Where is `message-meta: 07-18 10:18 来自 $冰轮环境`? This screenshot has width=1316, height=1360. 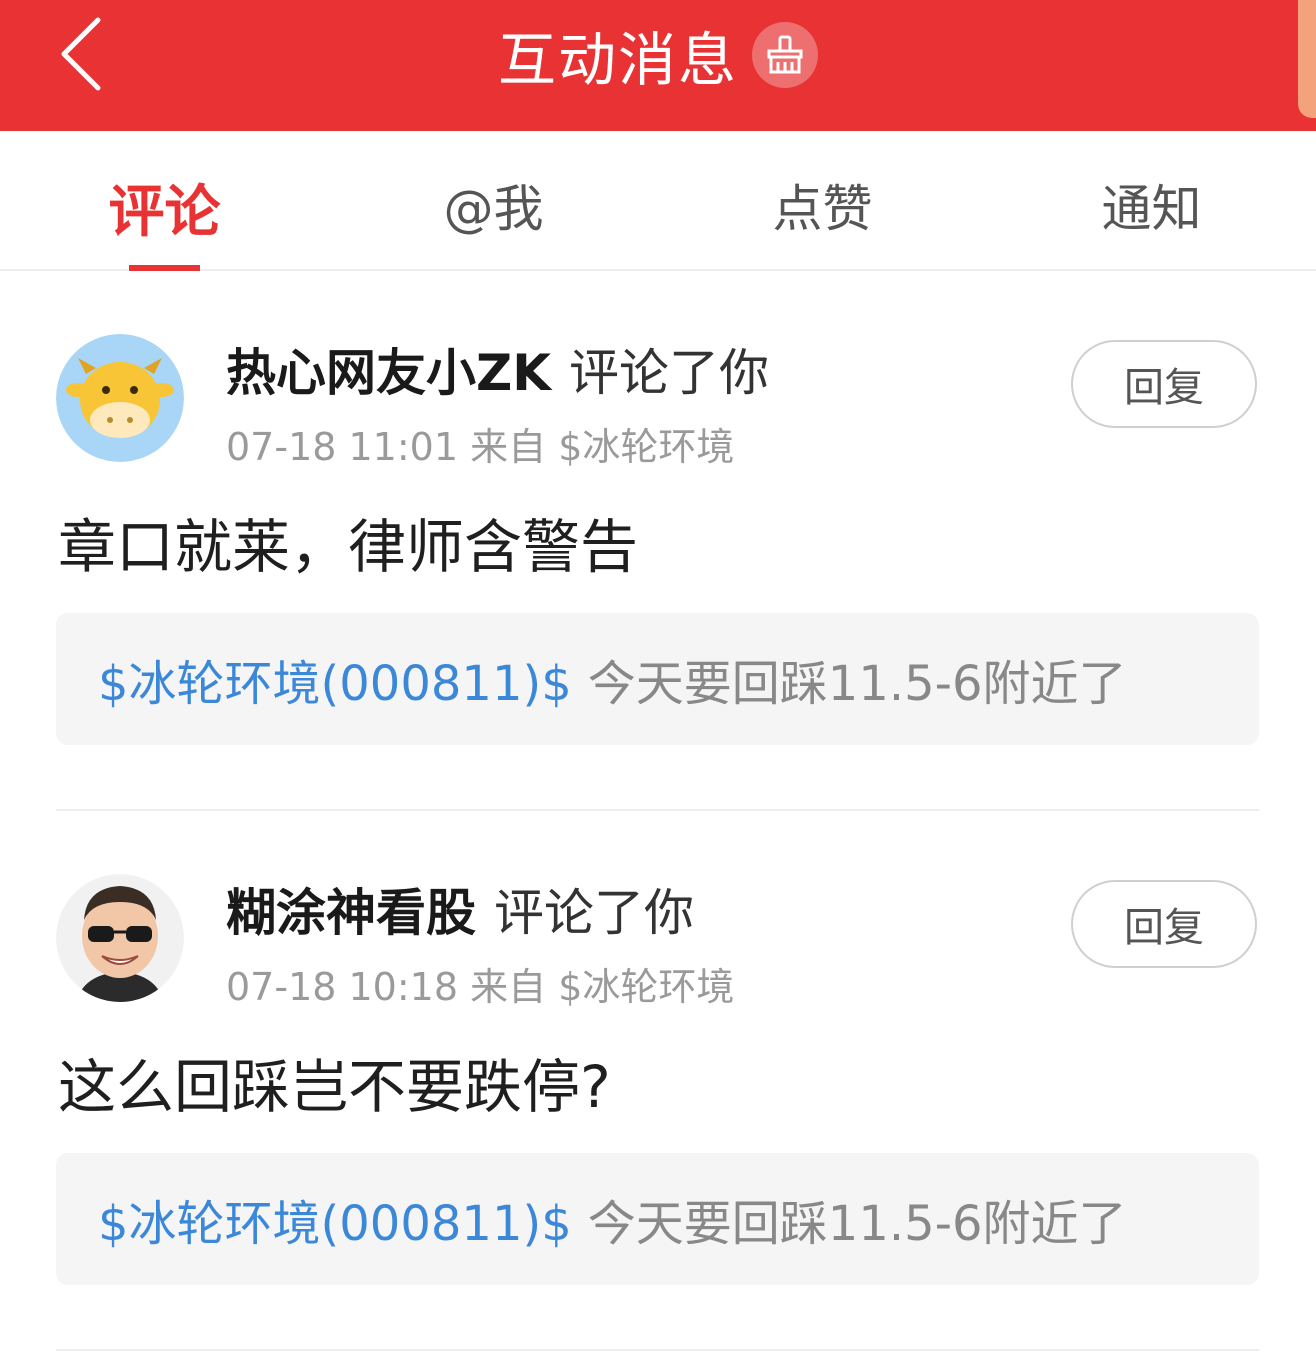
message-meta: 07-18 10:18 来自 $冰轮环境 is located at coordinates (480, 983).